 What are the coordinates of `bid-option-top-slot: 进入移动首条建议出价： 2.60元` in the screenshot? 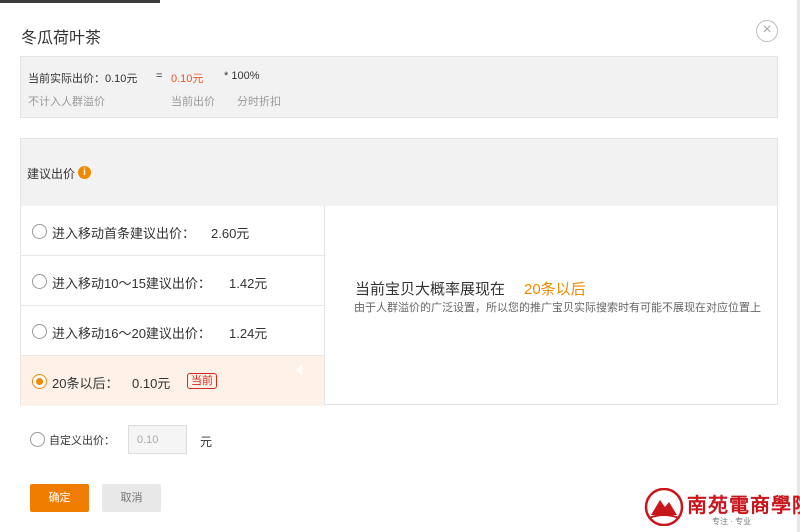 It's located at (172, 231).